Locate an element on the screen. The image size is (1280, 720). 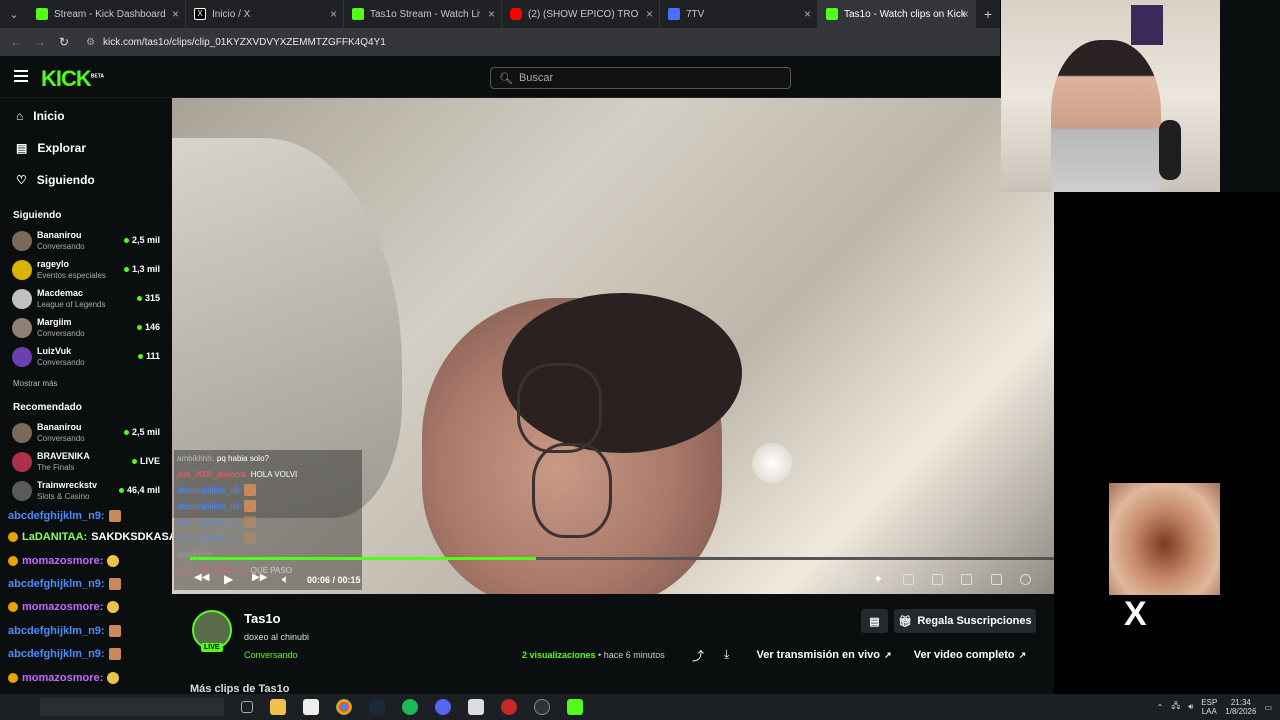
channel-item: rageylo Eventos especiales 1,3 mil is located at coordinates (86, 269).